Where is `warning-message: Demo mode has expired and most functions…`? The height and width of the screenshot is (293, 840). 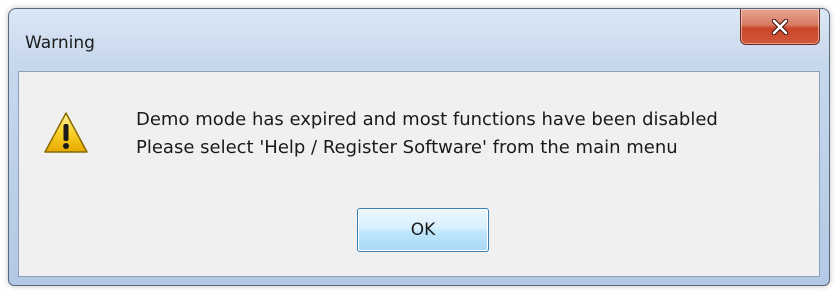 warning-message: Demo mode has expired and most functions… is located at coordinates (427, 134).